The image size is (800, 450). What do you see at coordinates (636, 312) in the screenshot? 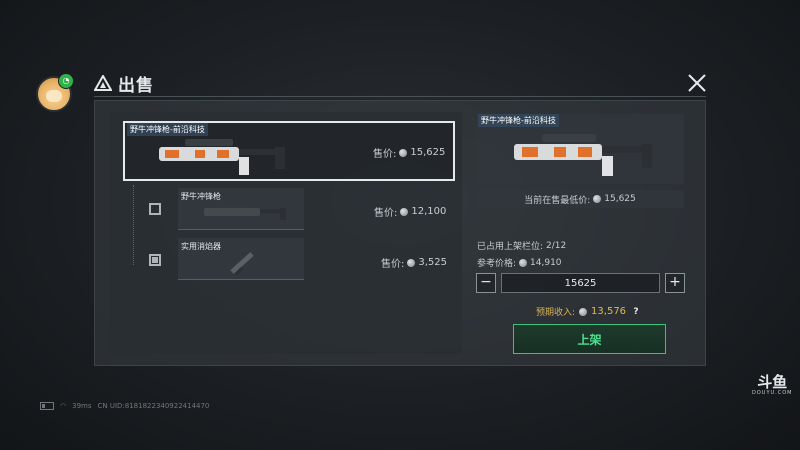
I see `help-icon: ?` at bounding box center [636, 312].